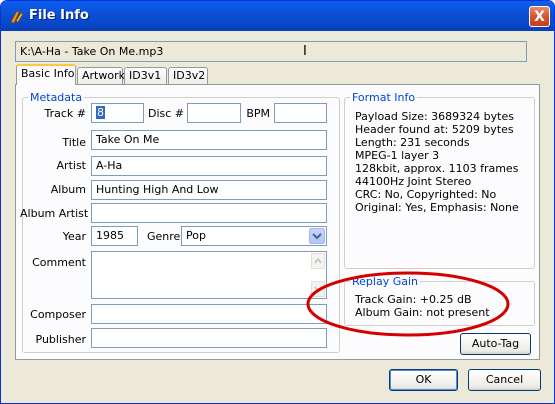  I want to click on album-artist-label: Album Artist, so click(54, 213).